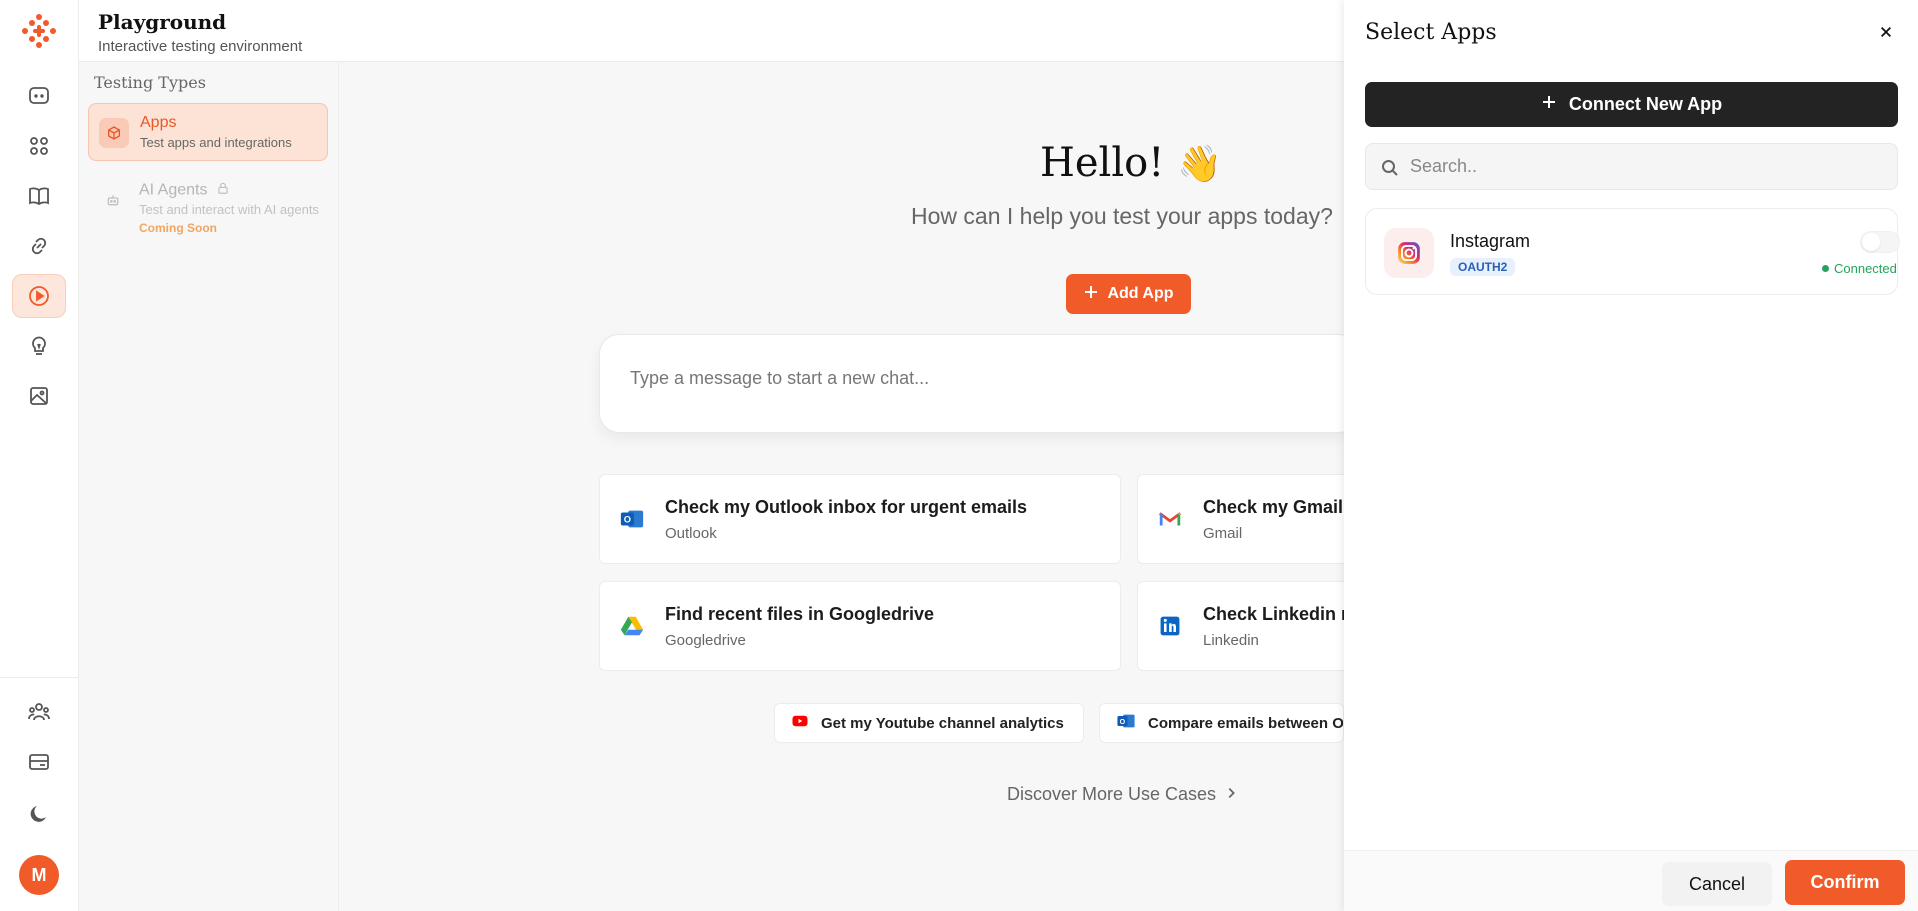  I want to click on auth-badge: OAUTH2, so click(1483, 267).